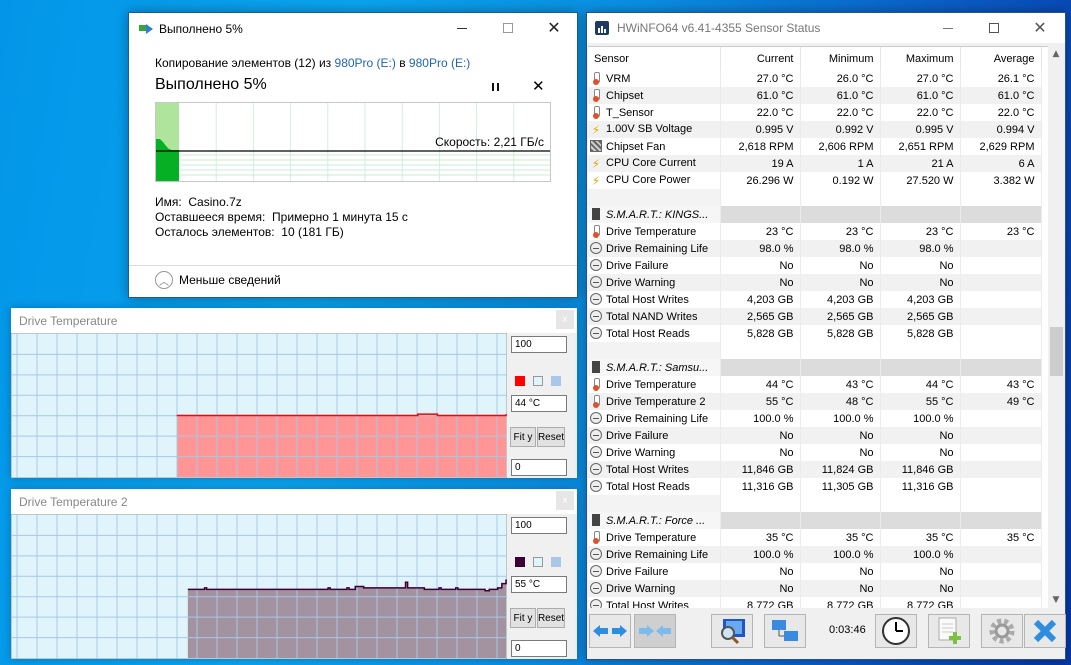 The width and height of the screenshot is (1071, 665). What do you see at coordinates (920, 316) in the screenshot?
I see `value-max: 2,565 GB` at bounding box center [920, 316].